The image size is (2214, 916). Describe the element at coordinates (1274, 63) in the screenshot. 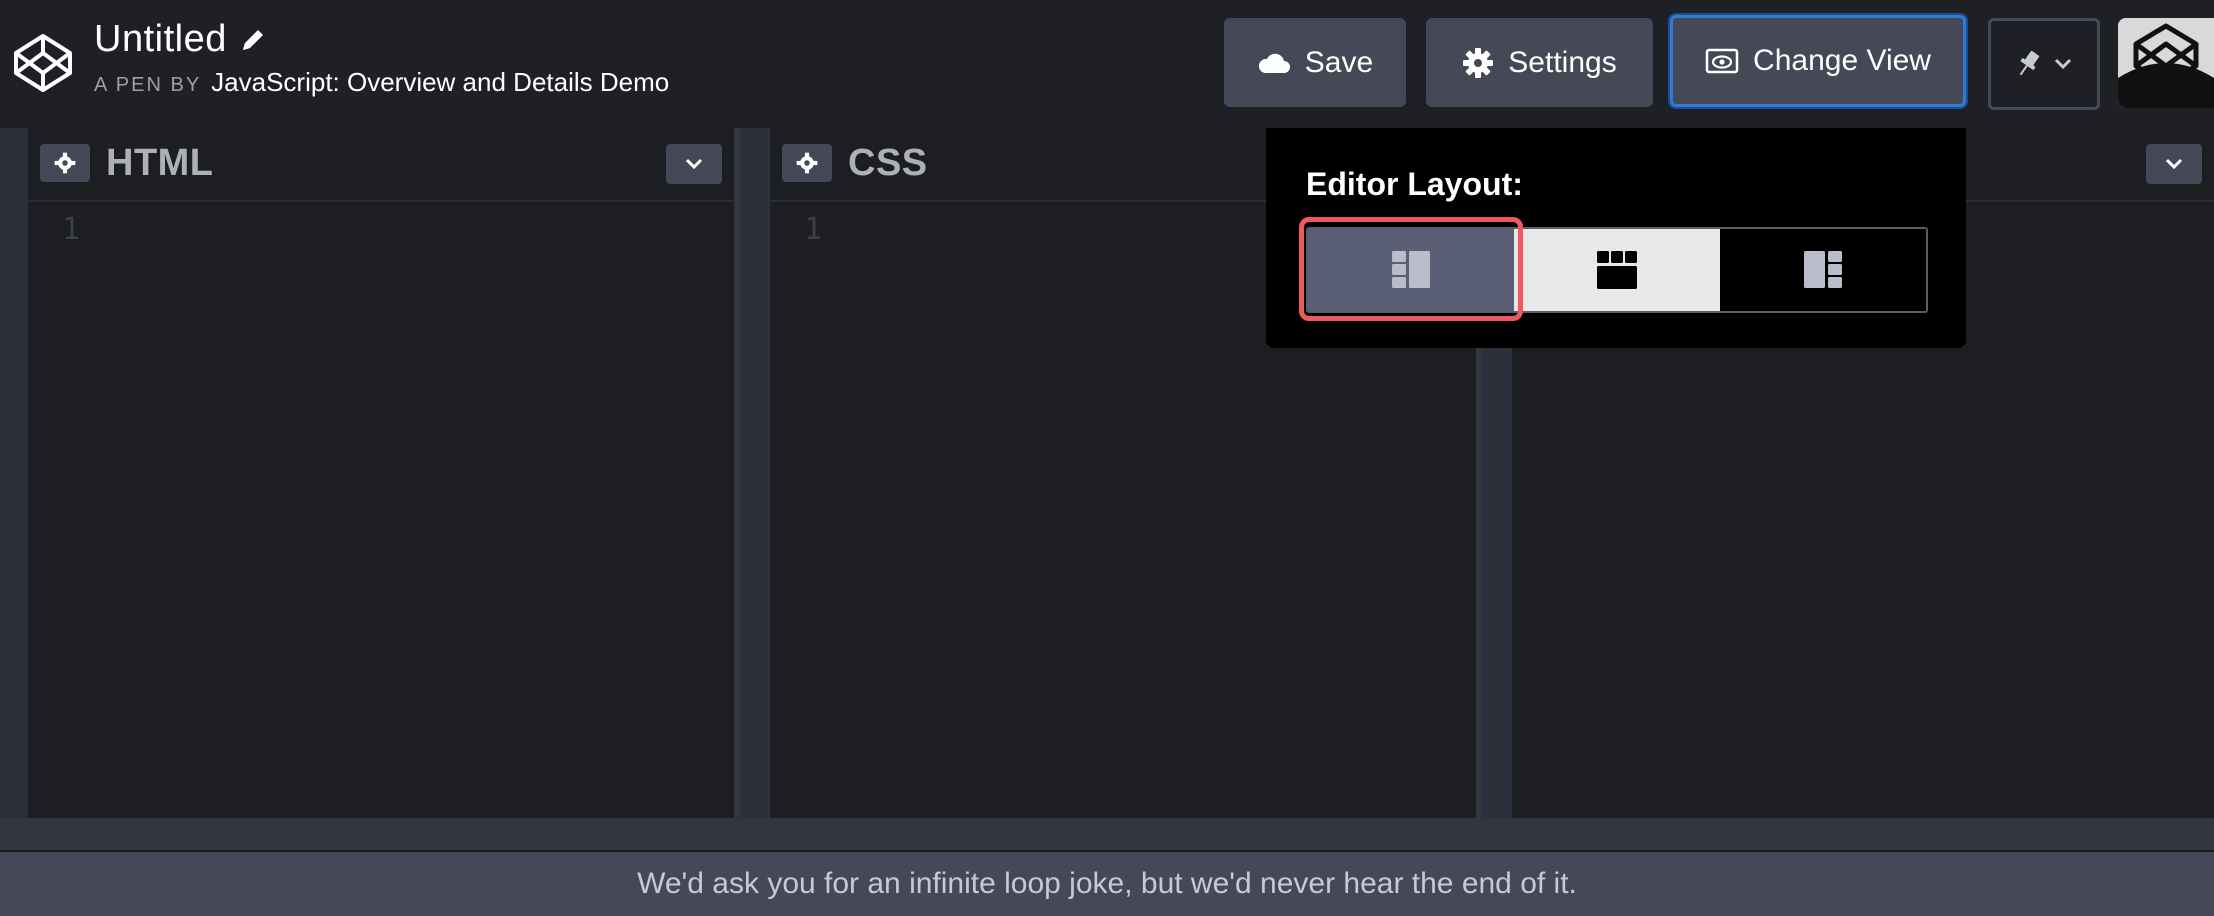

I see `cloud-icon` at that location.